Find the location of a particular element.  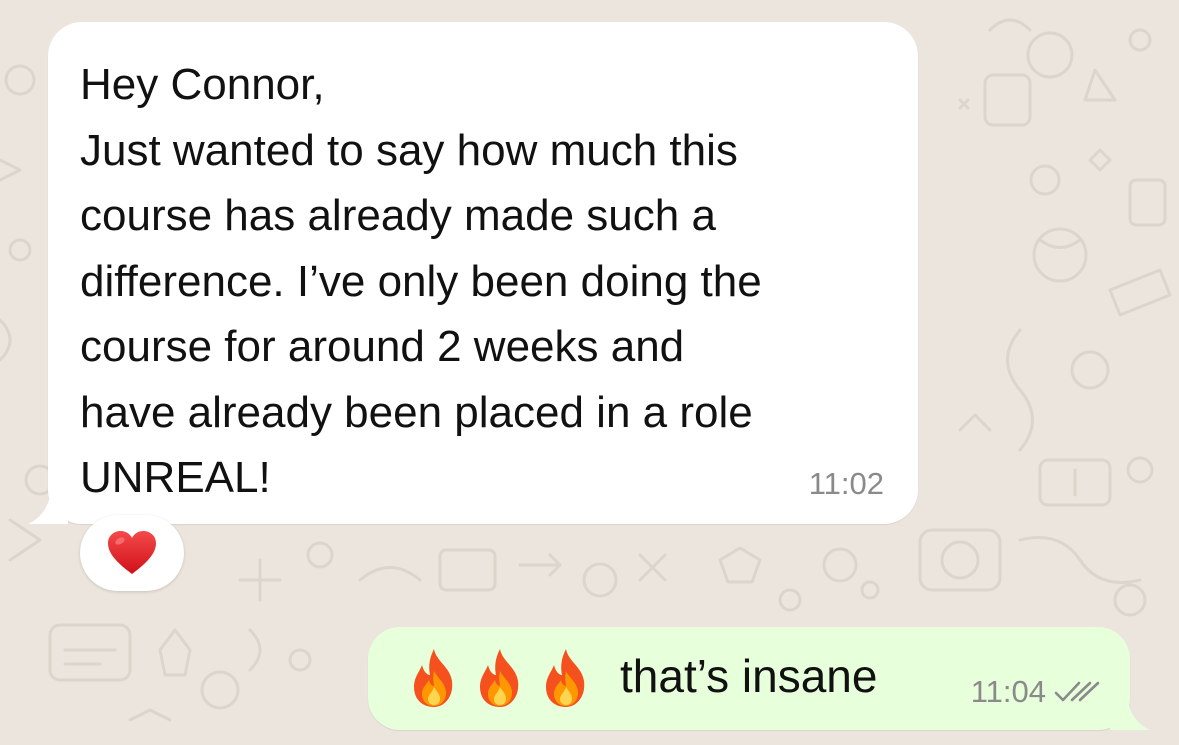

heart-emoji-icon is located at coordinates (132, 552).